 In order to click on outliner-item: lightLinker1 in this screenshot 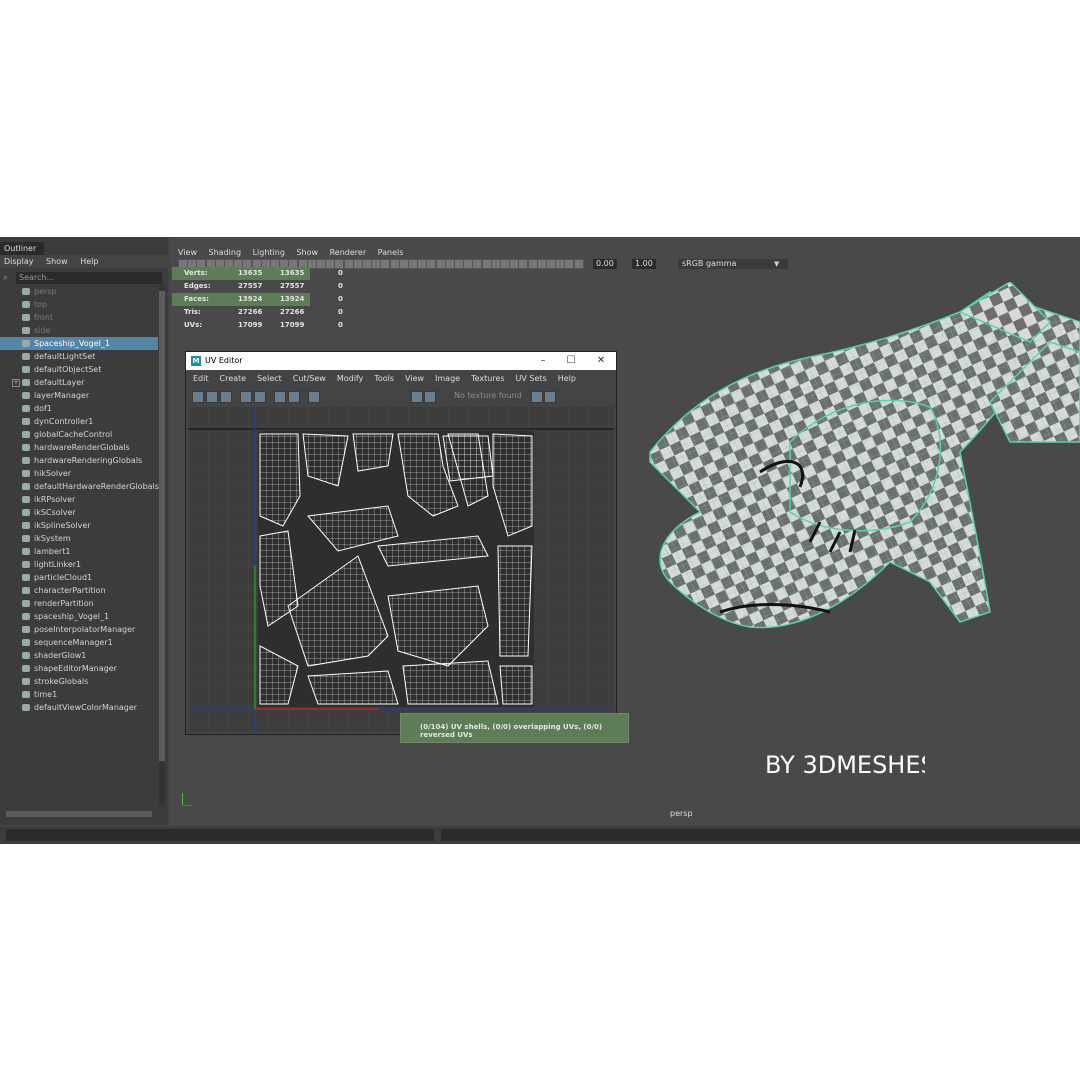, I will do `click(79, 564)`.